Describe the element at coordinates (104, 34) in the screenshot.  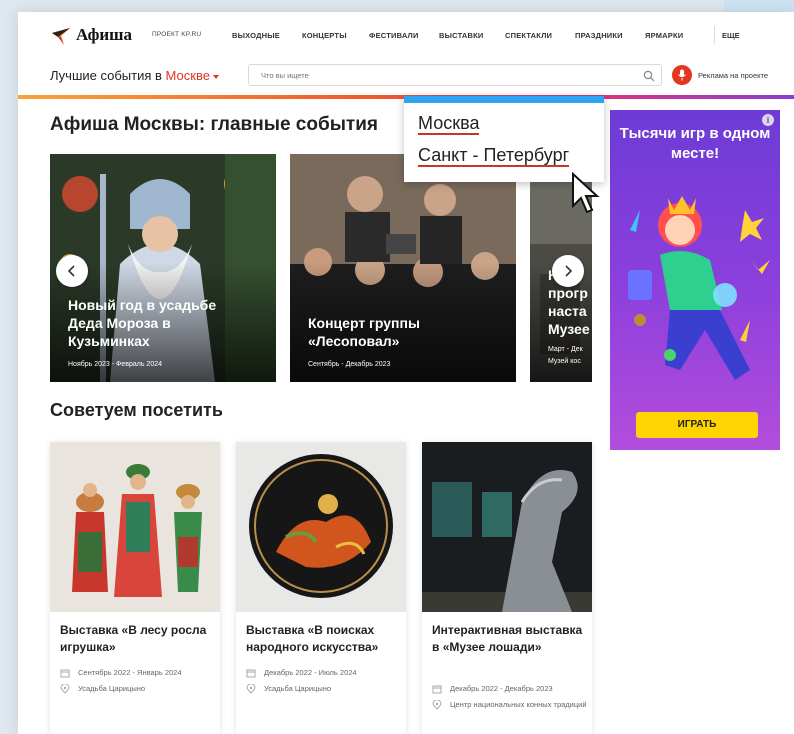
I see `logo-text: Афиша` at that location.